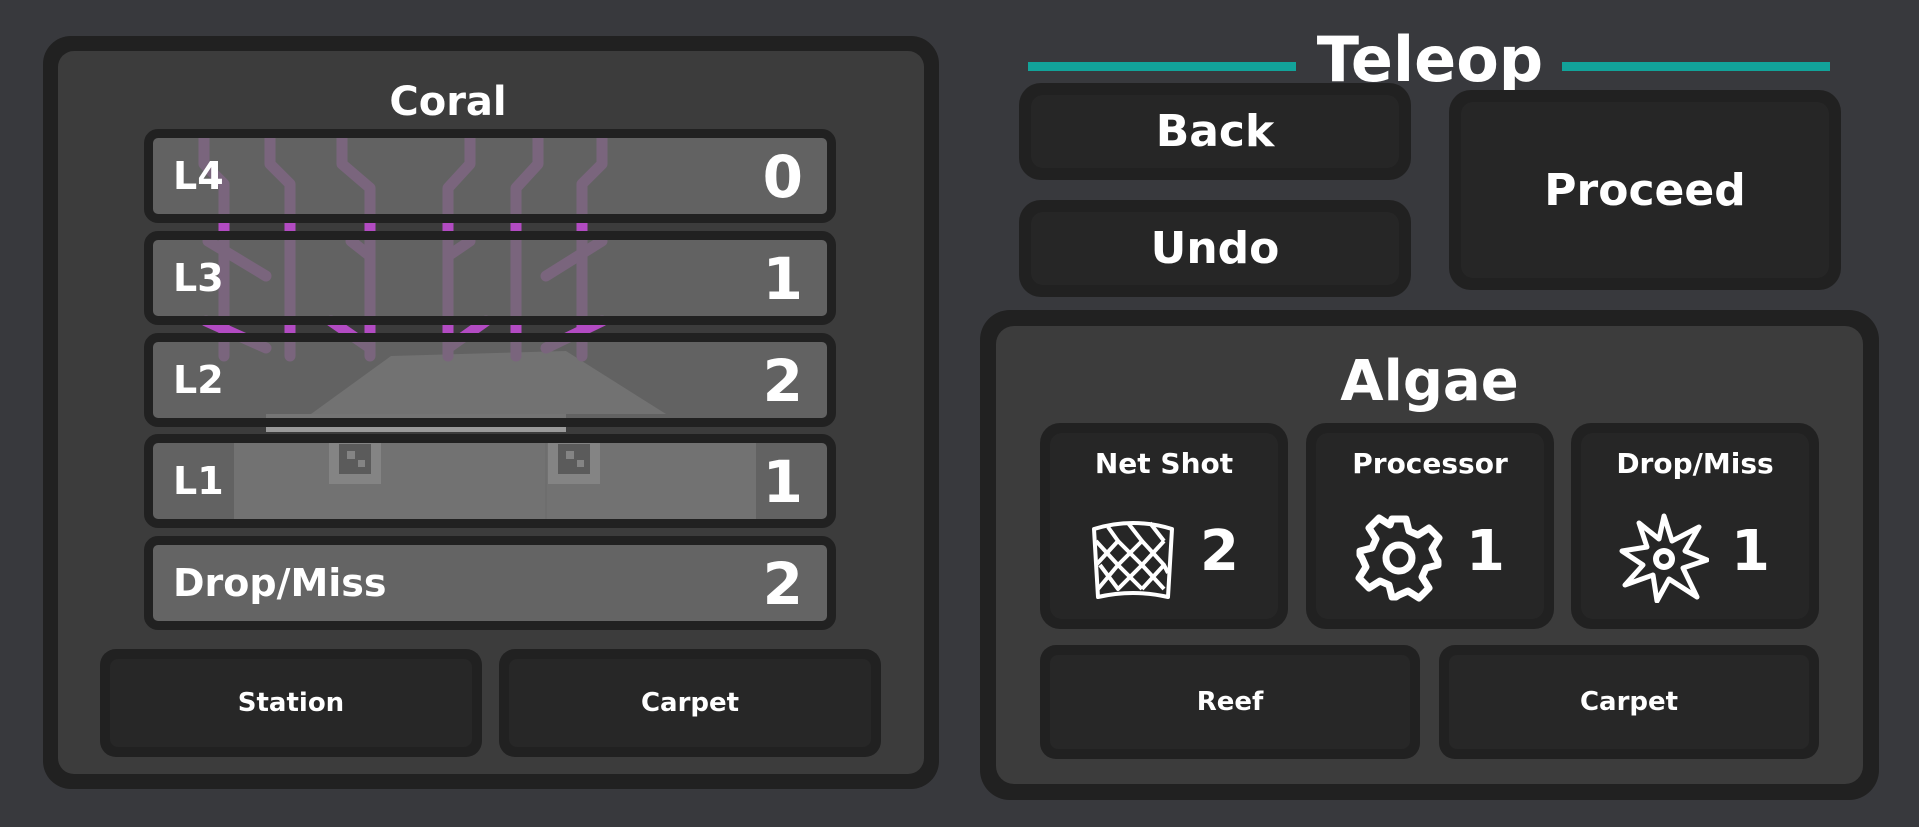 Image resolution: width=1919 pixels, height=827 pixels. I want to click on level-label: L1, so click(198, 481).